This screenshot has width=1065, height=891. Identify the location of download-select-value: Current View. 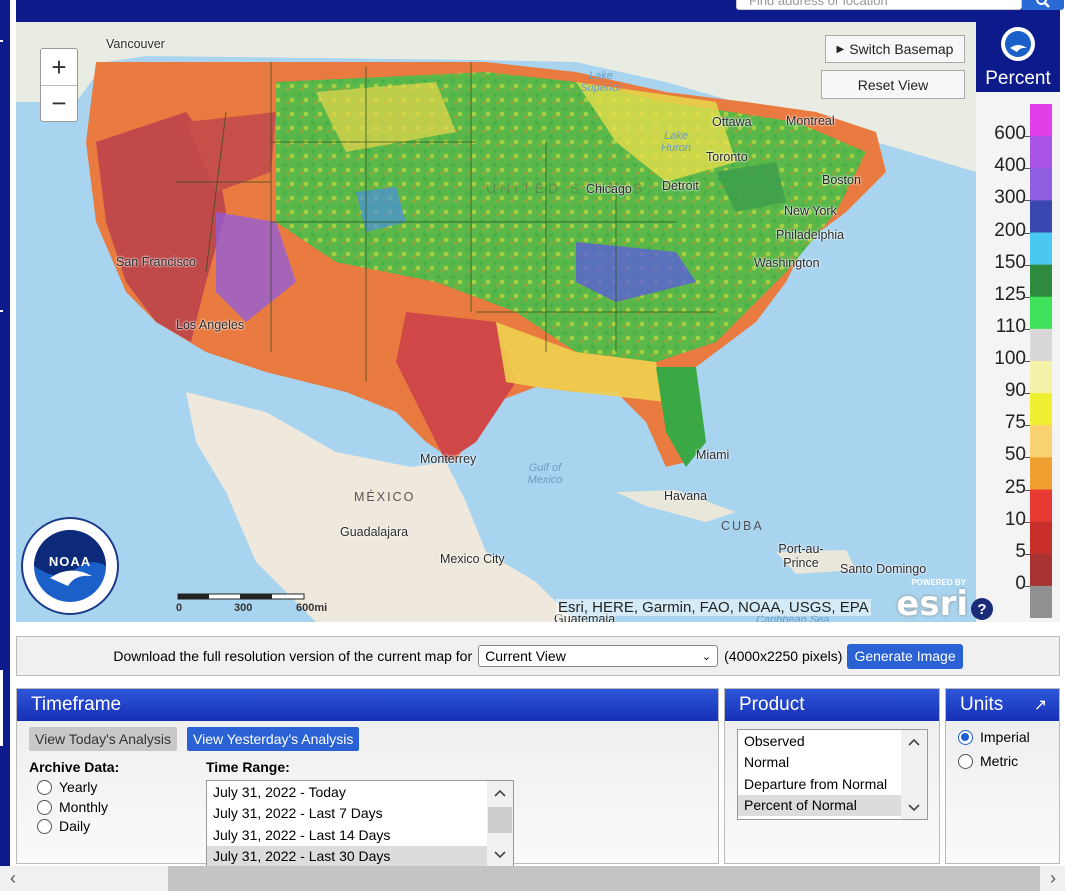
(525, 656).